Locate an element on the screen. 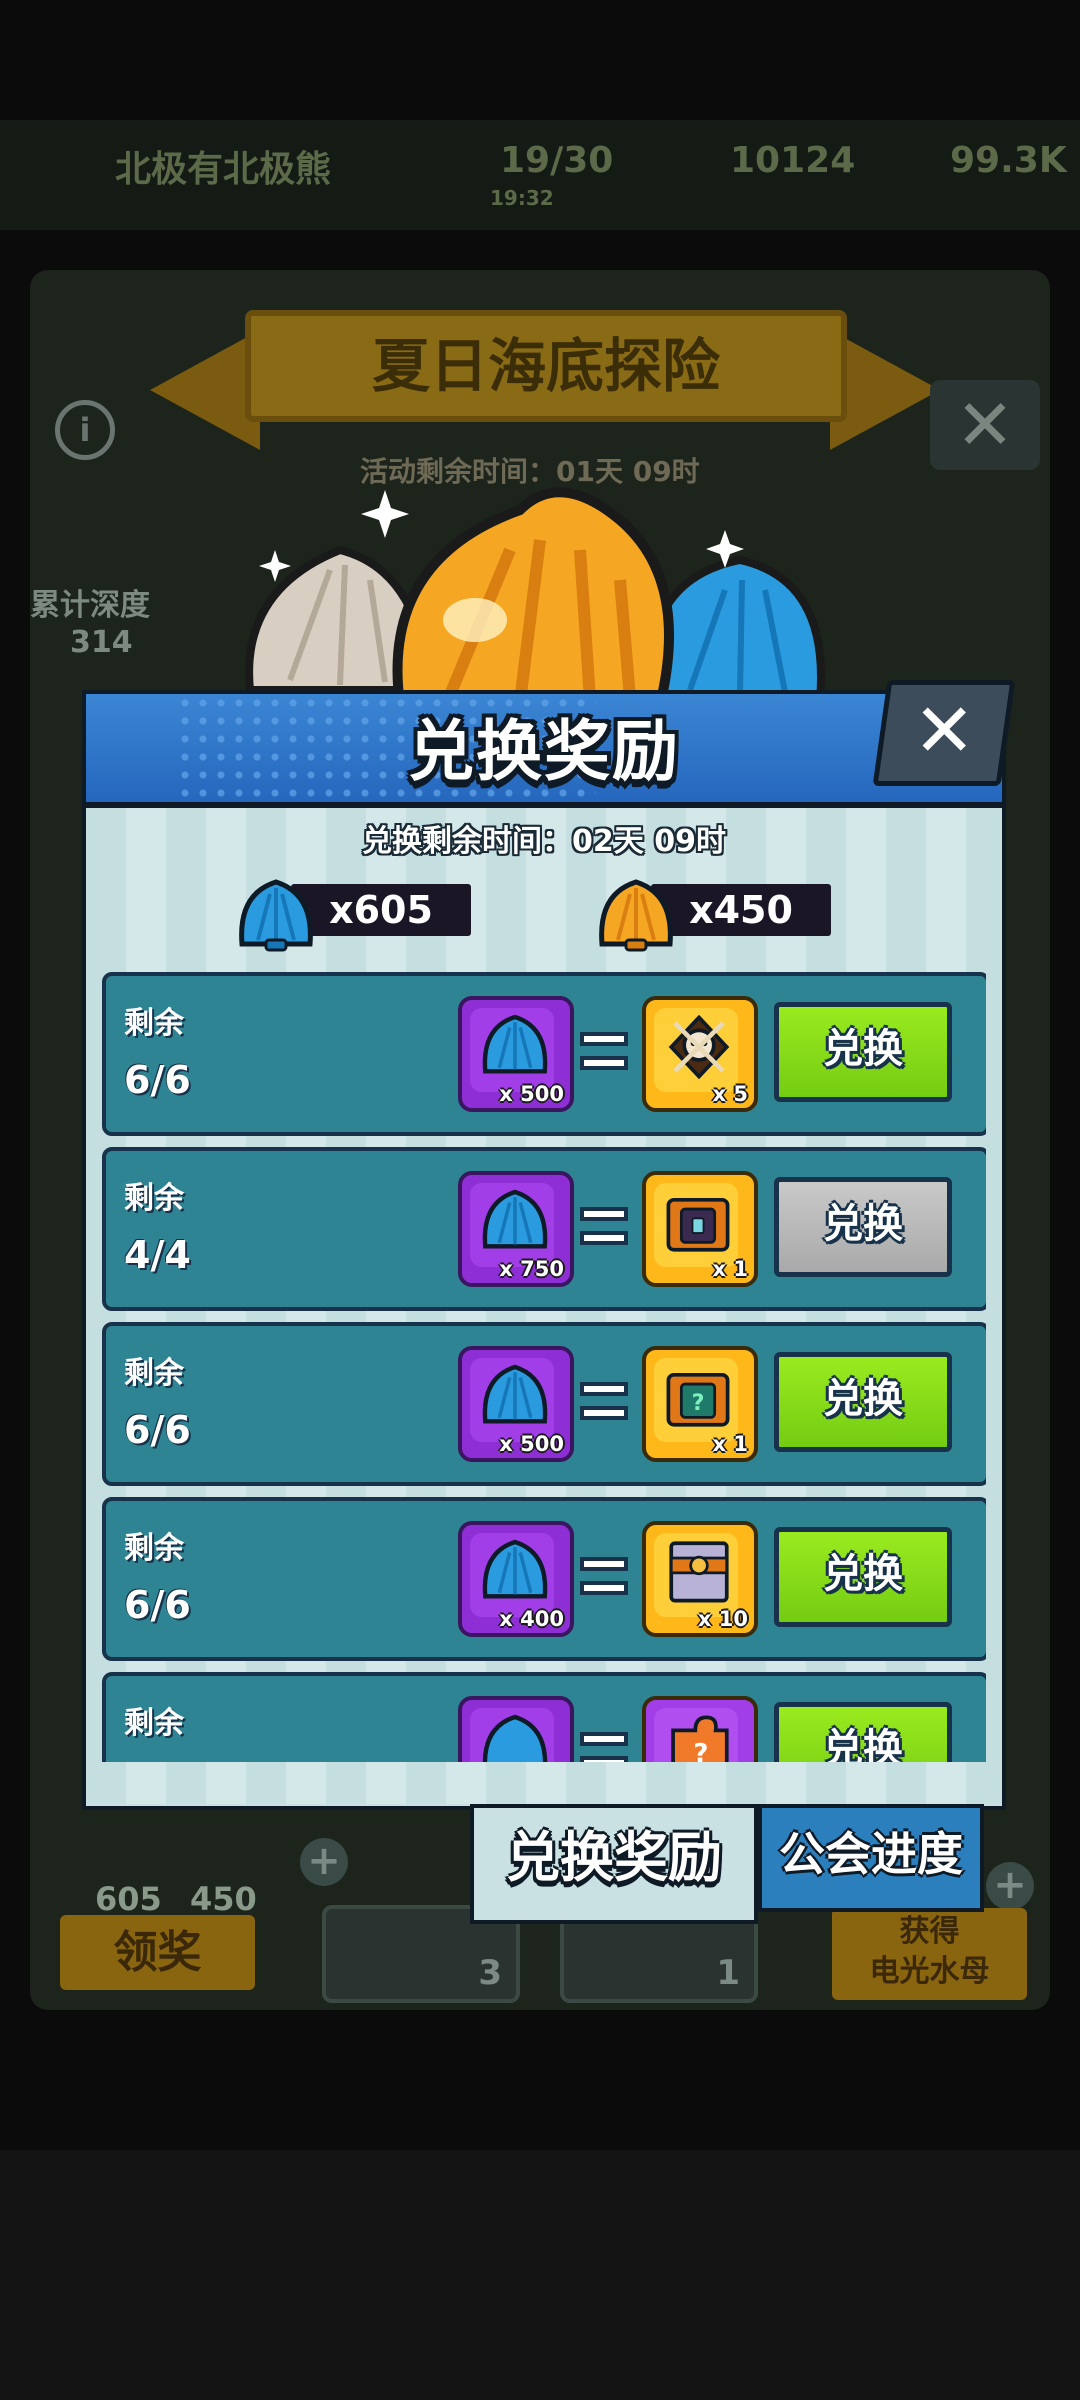  tab-guild-progress: 公会进度 is located at coordinates (871, 1858).